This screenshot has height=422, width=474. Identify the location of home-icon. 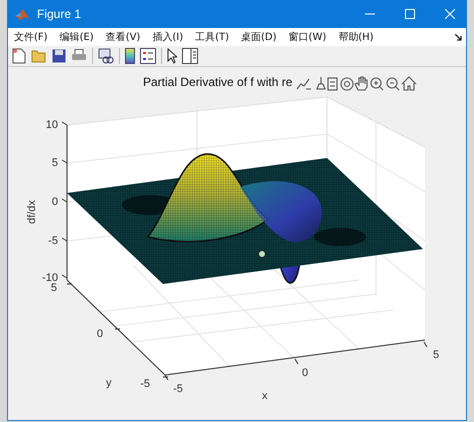
(409, 83).